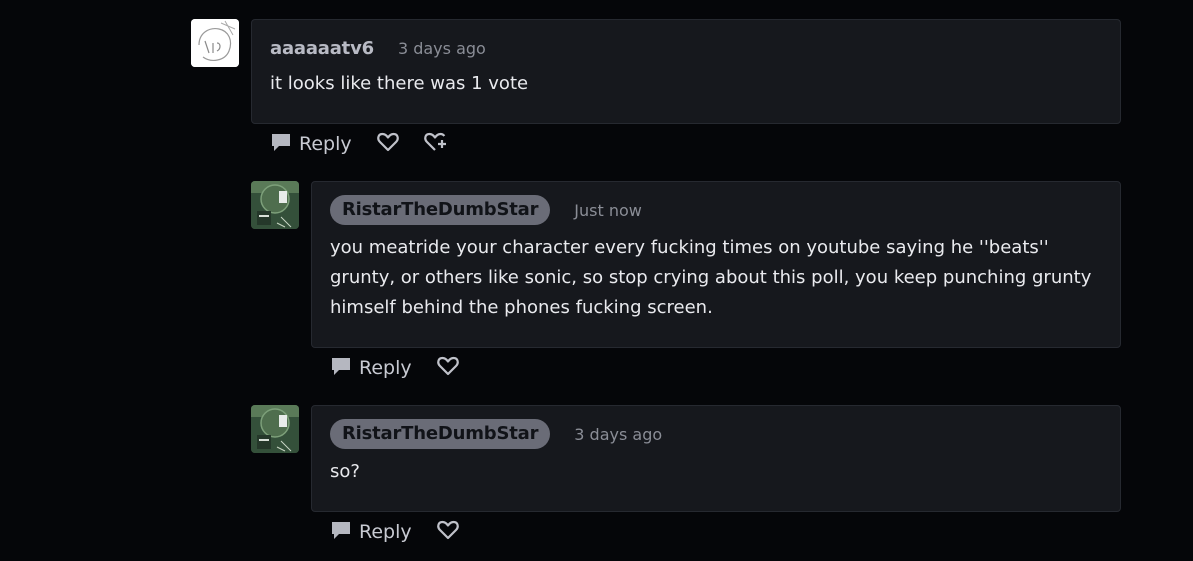 This screenshot has height=561, width=1193. I want to click on comment-text: it looks like there was 1 vote, so click(399, 83).